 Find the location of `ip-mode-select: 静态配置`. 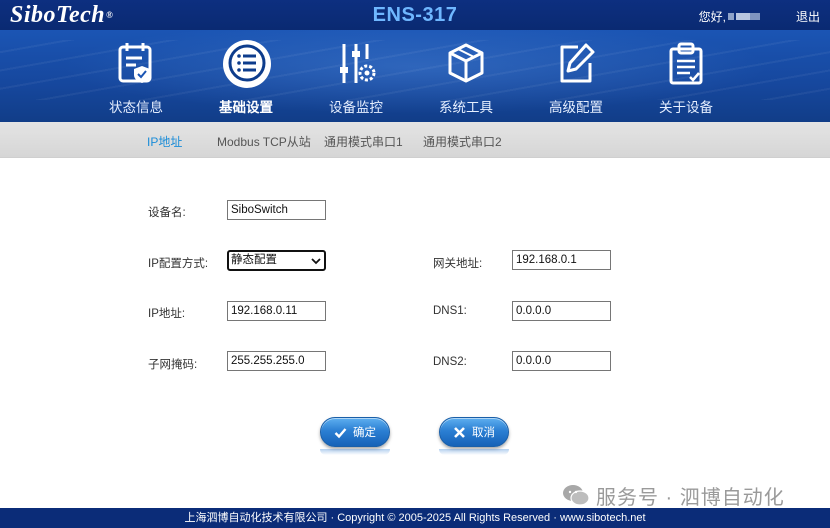

ip-mode-select: 静态配置 is located at coordinates (276, 260).